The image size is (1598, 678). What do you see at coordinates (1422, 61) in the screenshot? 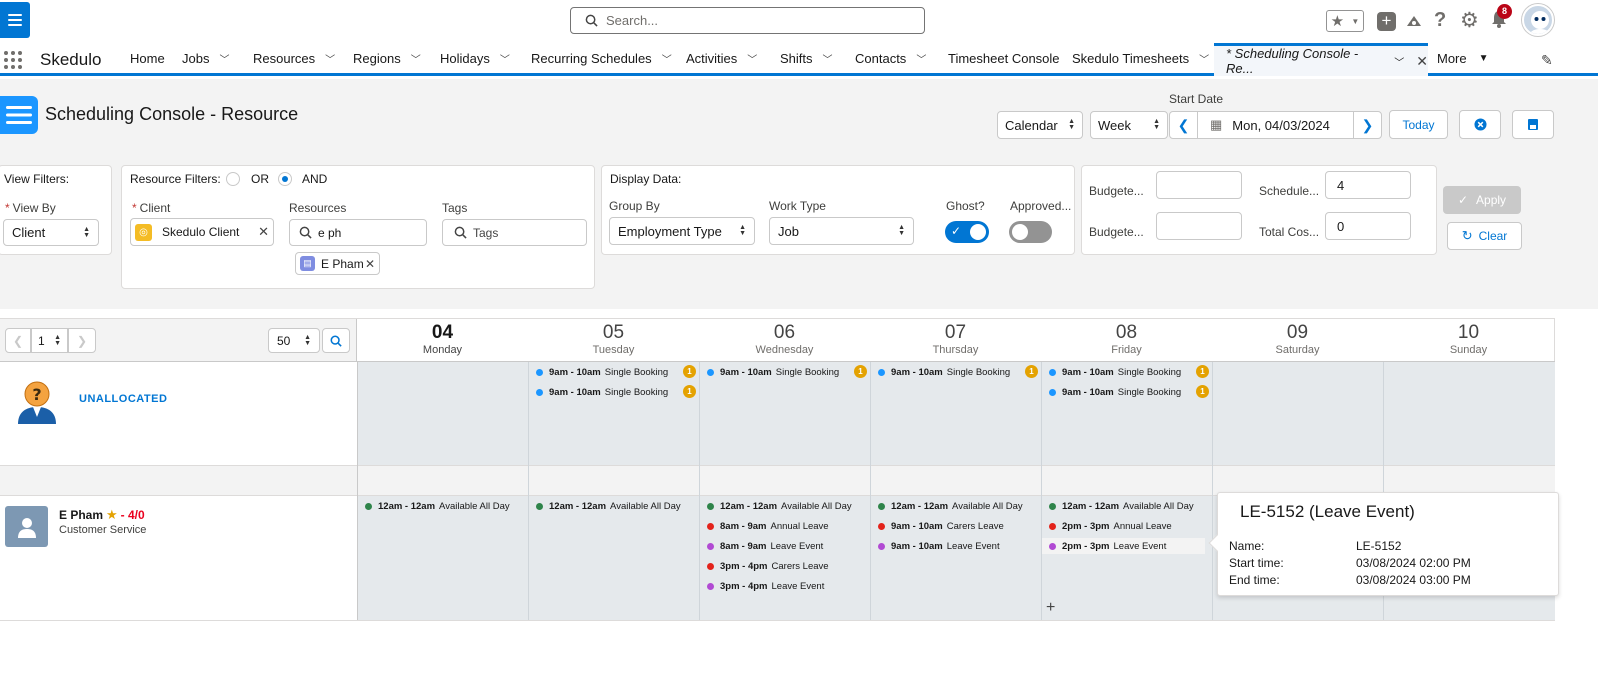
I see `close-tab-icon: ✕` at bounding box center [1422, 61].